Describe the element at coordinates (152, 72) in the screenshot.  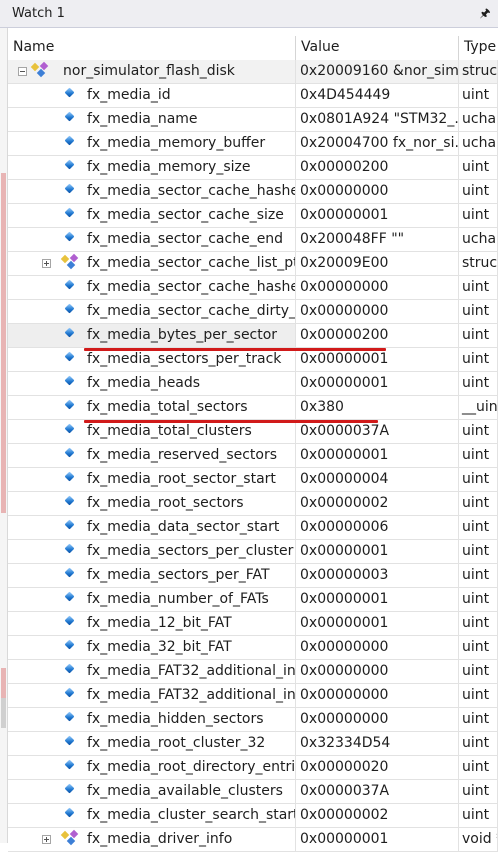
I see `watch-name-cell: nor_simulator_flash_disk` at that location.